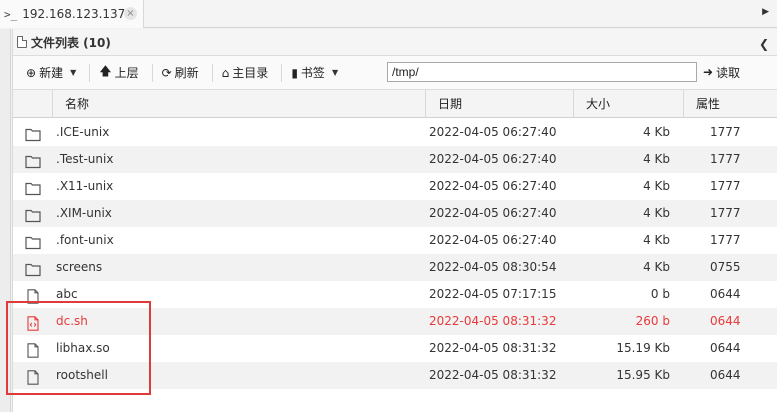  What do you see at coordinates (395, 240) in the screenshot?
I see `table-row: .font-unix 2022-04-05 06:27:40 4 Kb 1777` at bounding box center [395, 240].